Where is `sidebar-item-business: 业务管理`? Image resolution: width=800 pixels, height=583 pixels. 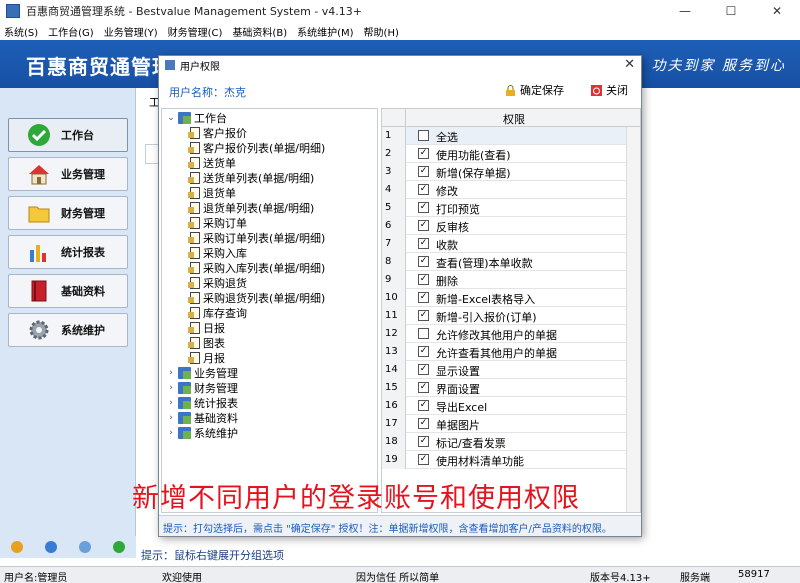
sidebar-item-business: 业务管理 is located at coordinates (68, 174).